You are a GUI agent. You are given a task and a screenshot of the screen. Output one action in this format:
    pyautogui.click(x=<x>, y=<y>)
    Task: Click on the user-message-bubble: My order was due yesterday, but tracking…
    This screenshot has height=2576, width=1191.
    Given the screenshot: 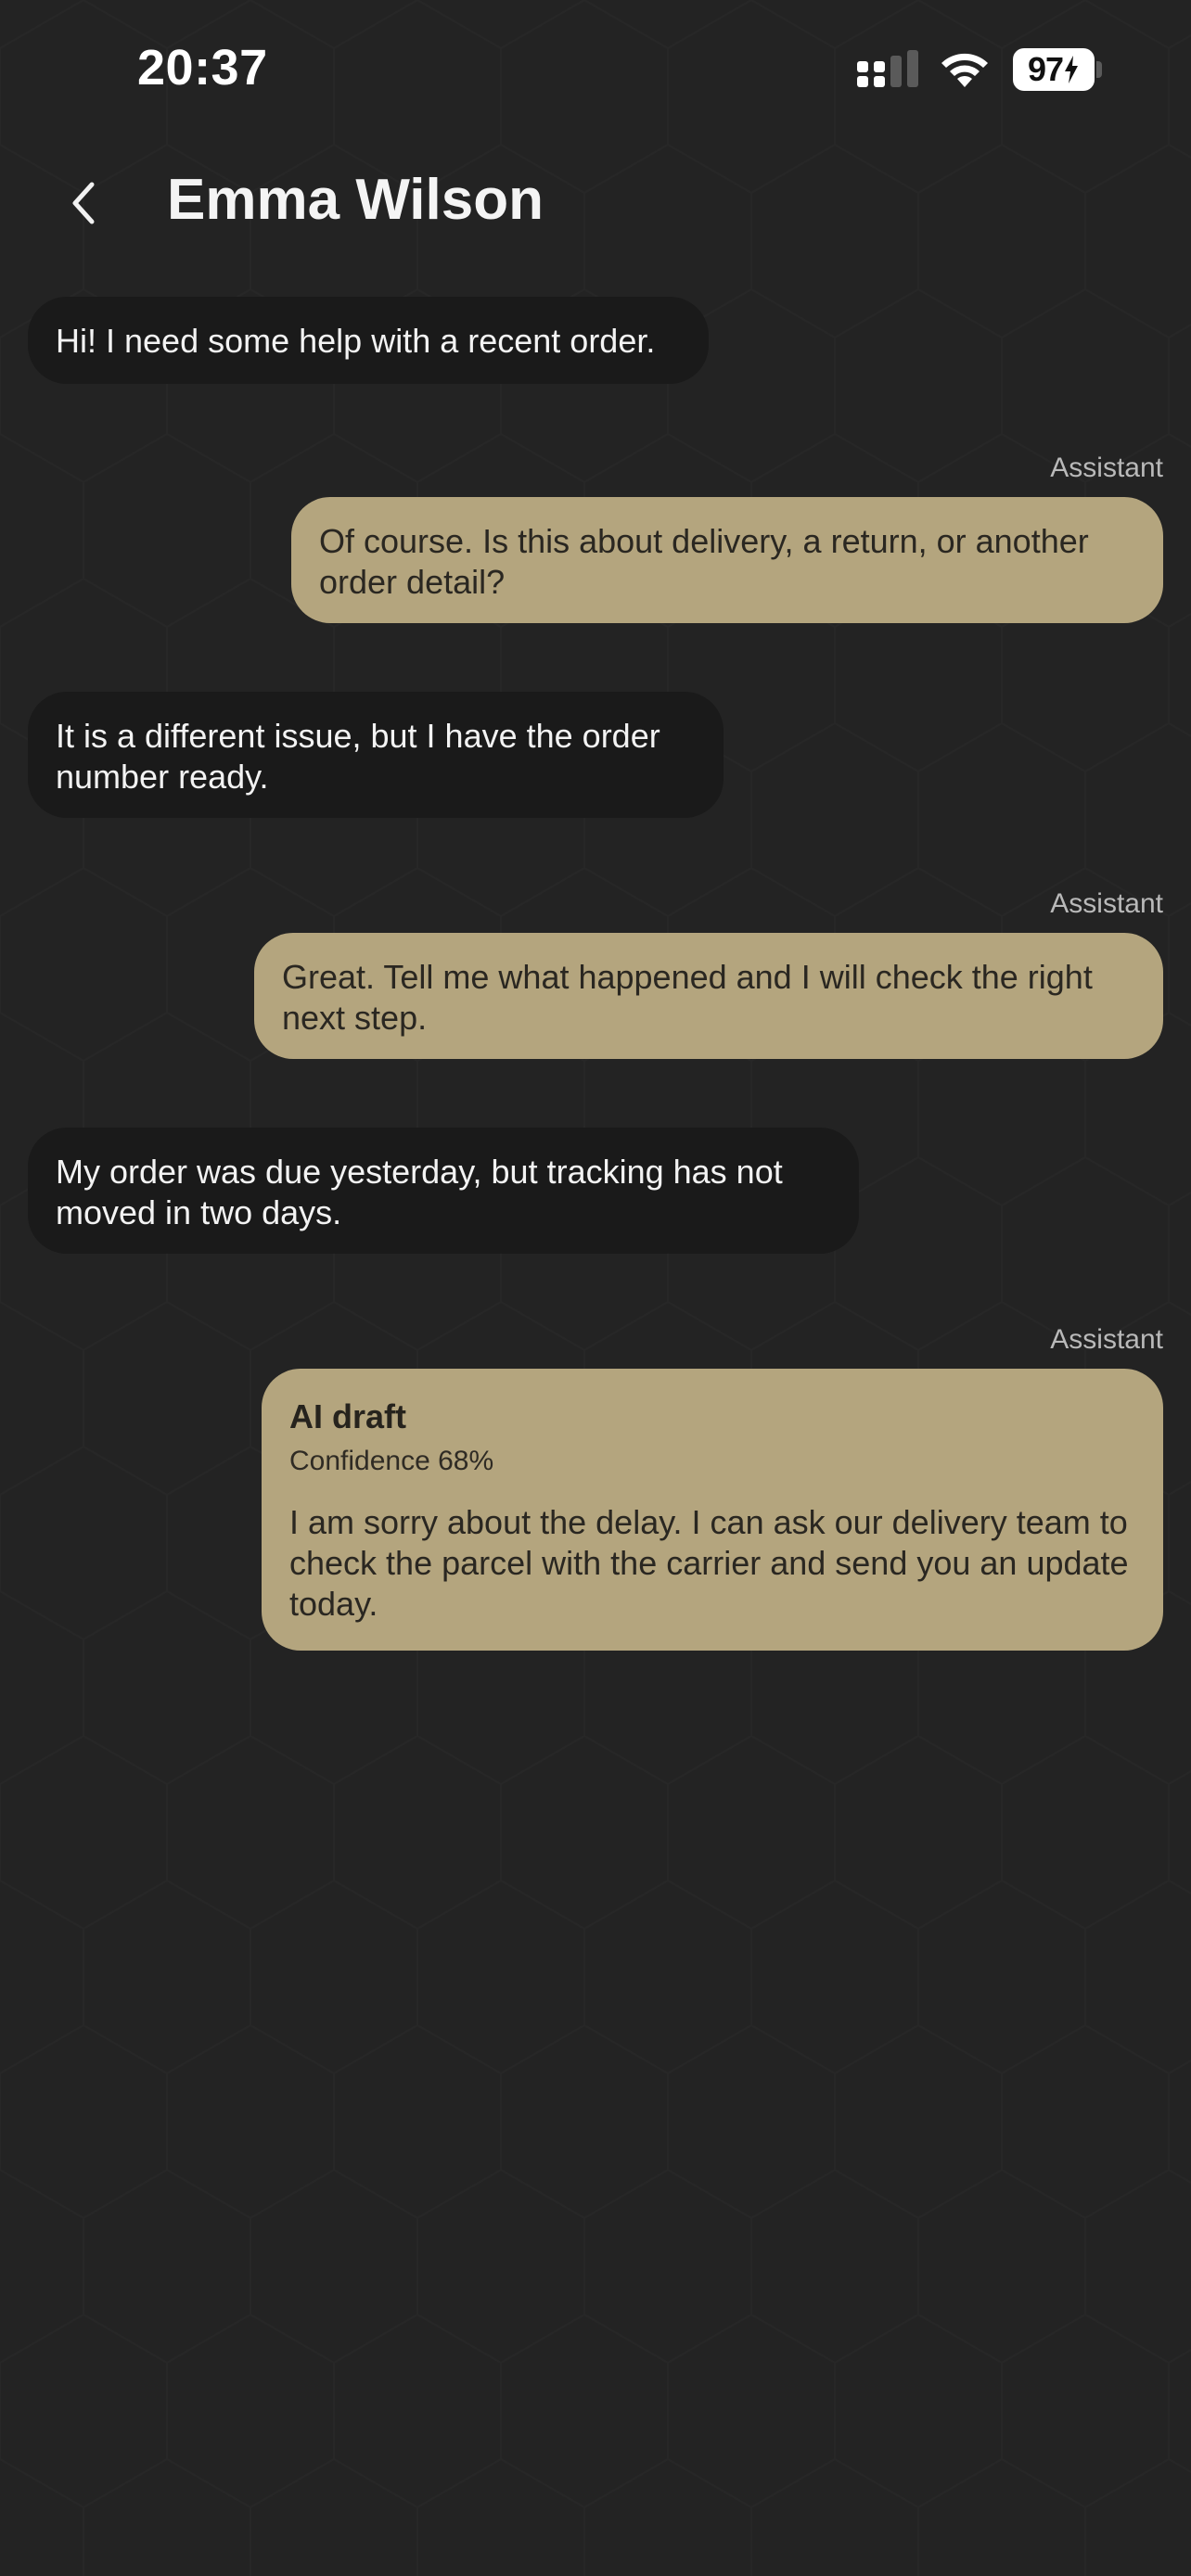 What is the action you would take?
    pyautogui.click(x=443, y=1191)
    